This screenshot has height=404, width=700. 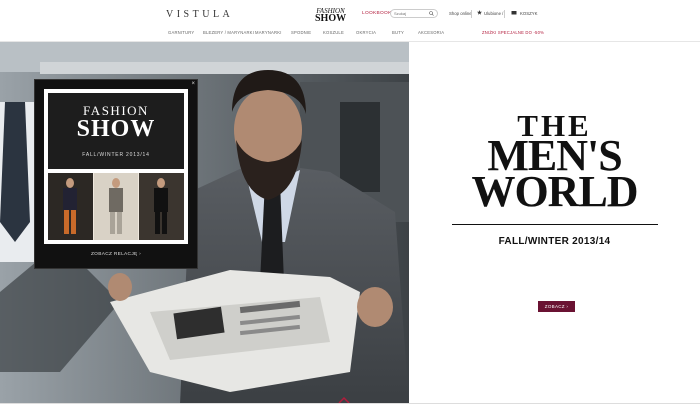 I want to click on runway-photos, so click(x=116, y=206).